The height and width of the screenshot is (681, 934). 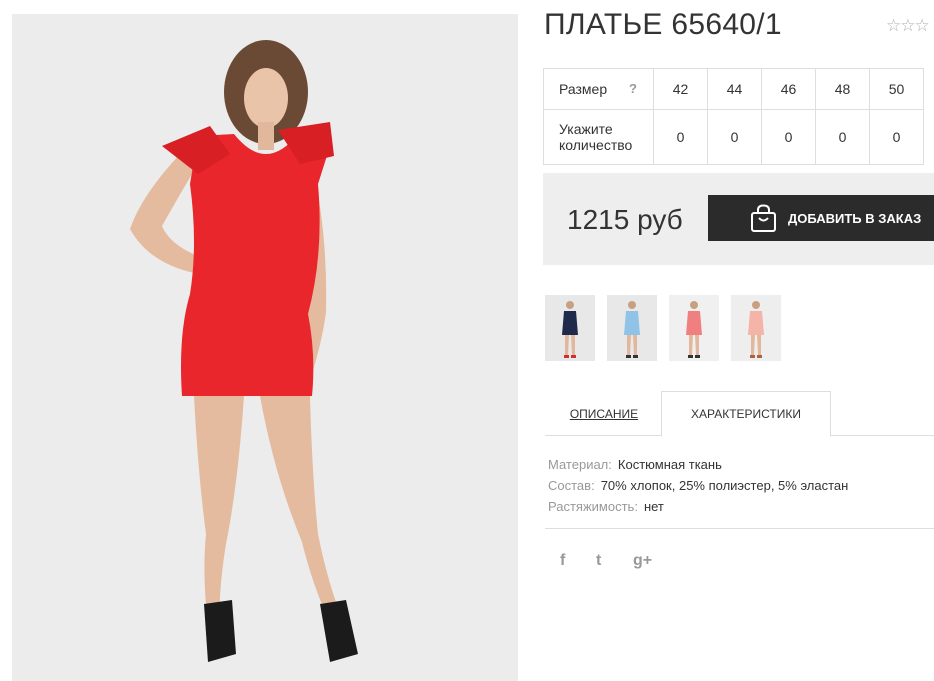 What do you see at coordinates (604, 413) in the screenshot?
I see `tab-description: ОПИСАНИЕ` at bounding box center [604, 413].